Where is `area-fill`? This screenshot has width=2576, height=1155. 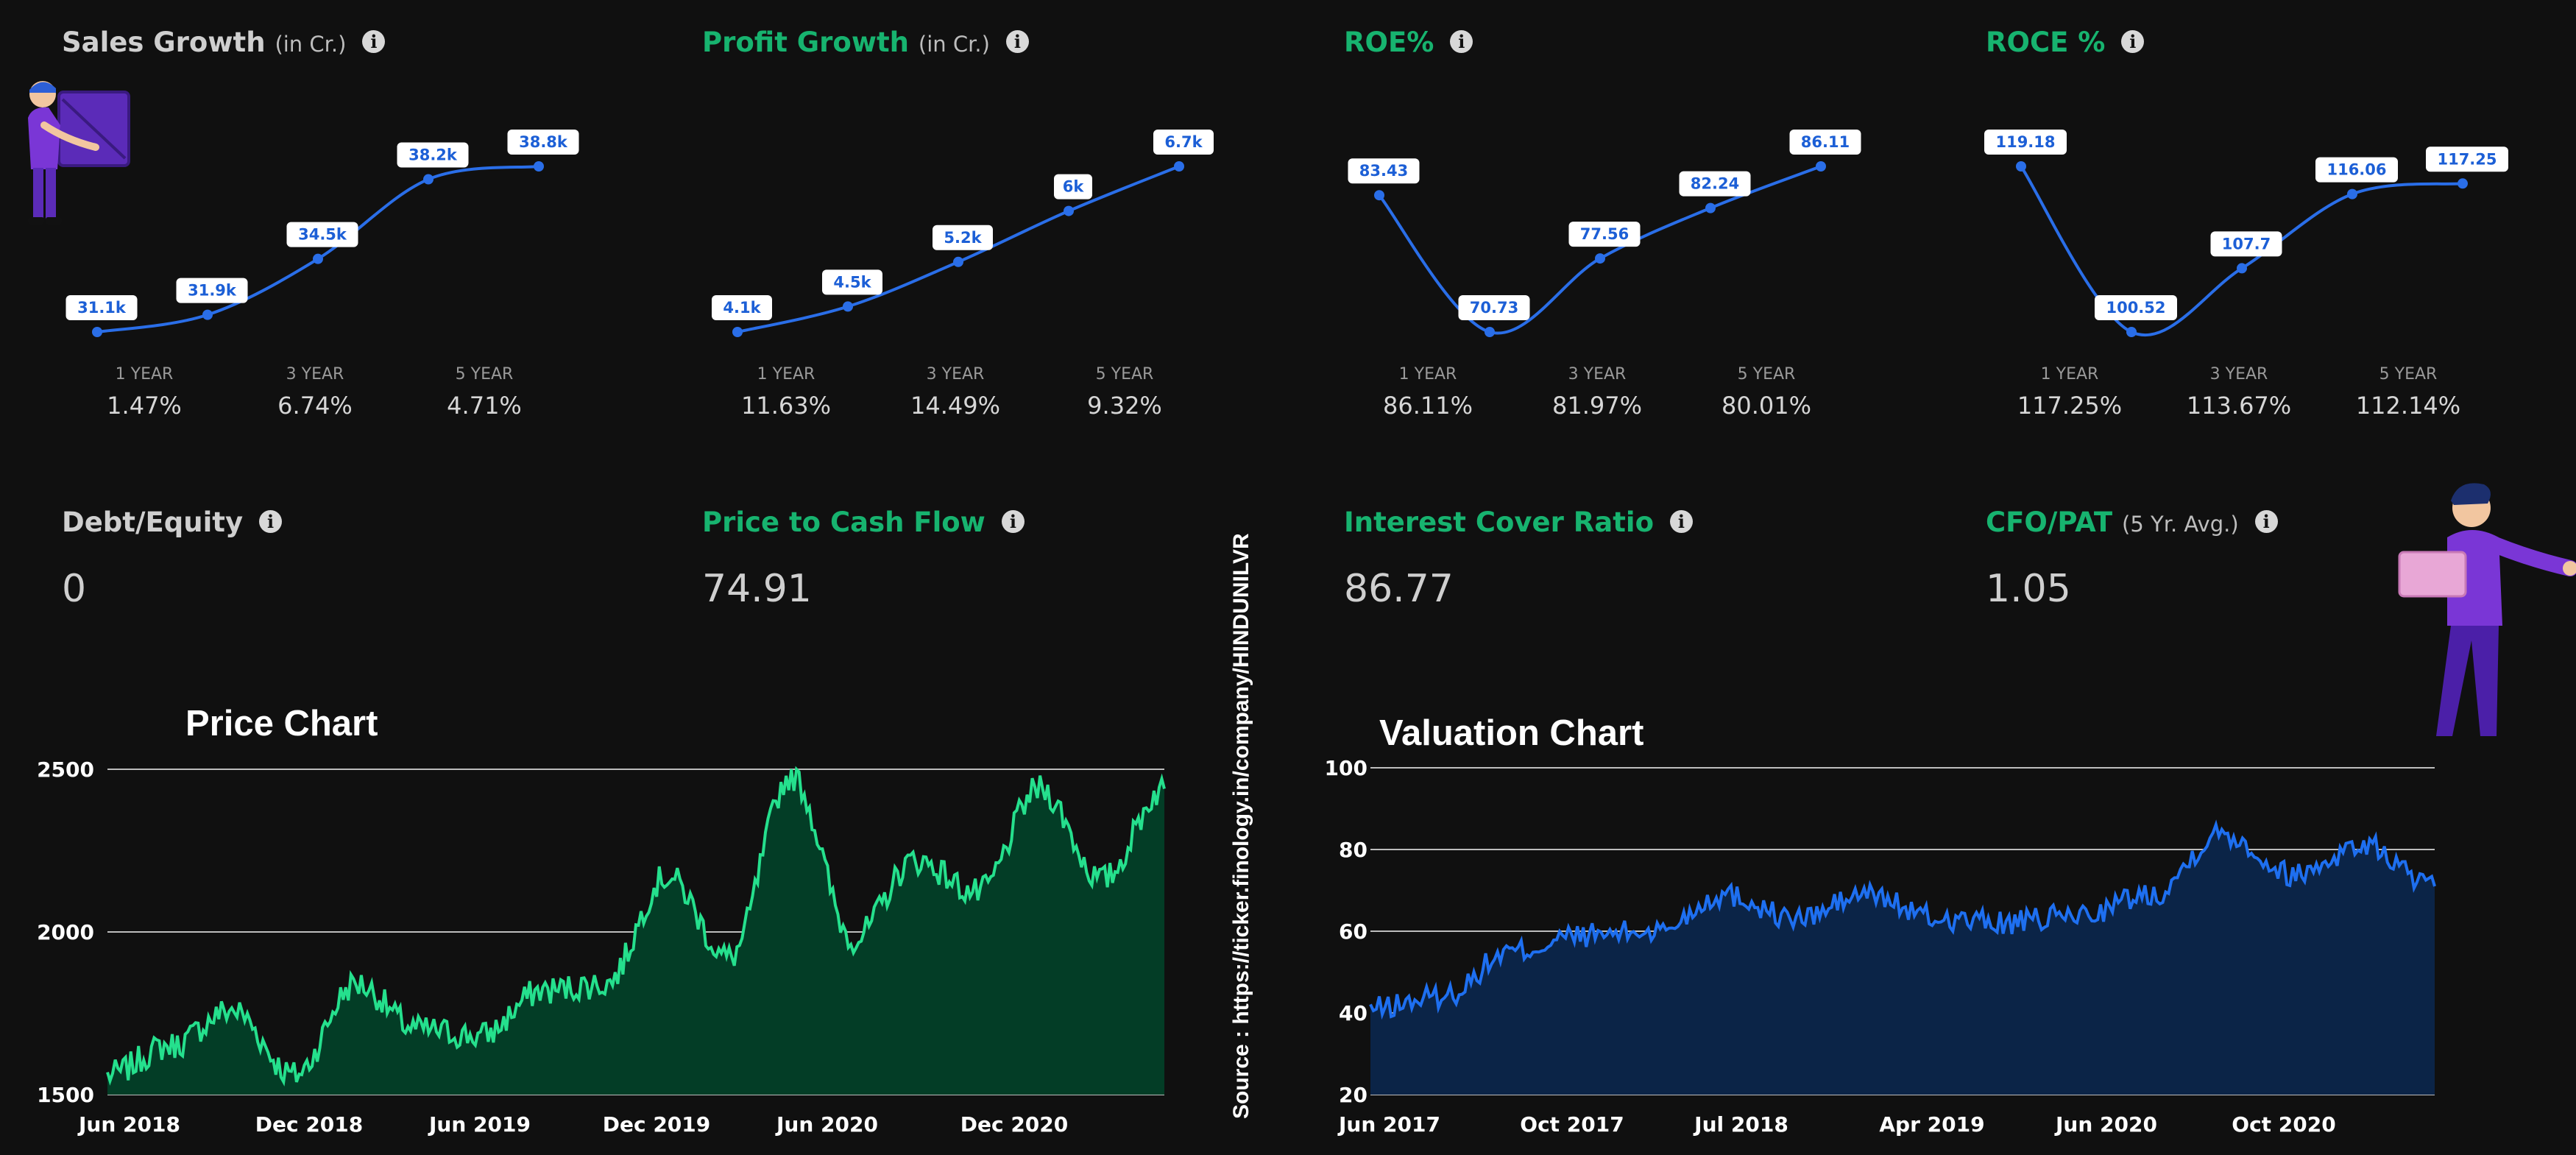
area-fill is located at coordinates (1902, 959).